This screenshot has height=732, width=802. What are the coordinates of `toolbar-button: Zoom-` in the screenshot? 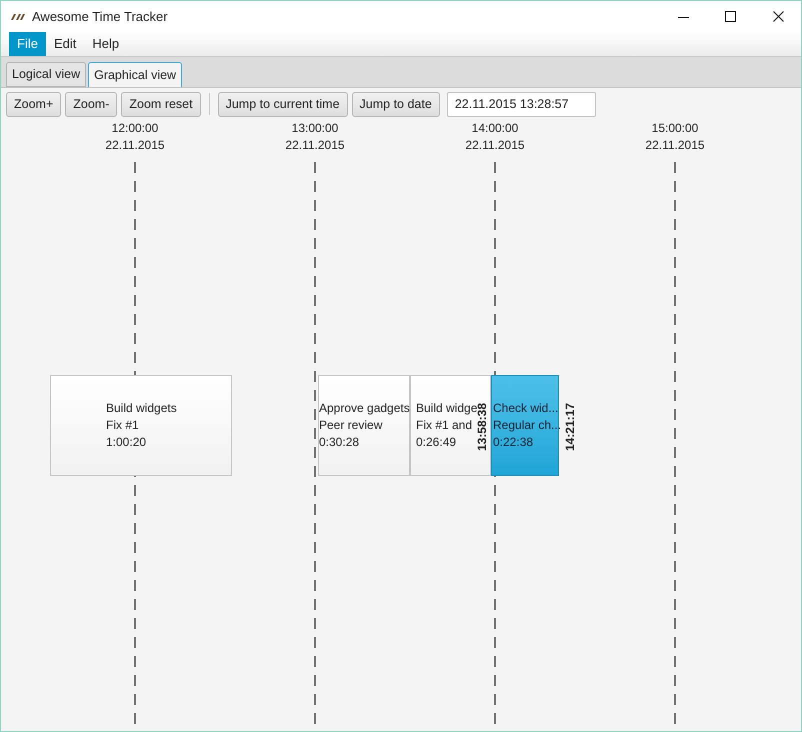 It's located at (91, 104).